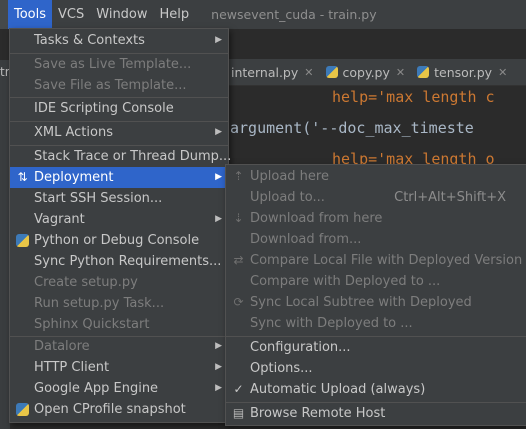  Describe the element at coordinates (119, 132) in the screenshot. I see `menu-item-xml-actions: XML Actions ▶` at that location.